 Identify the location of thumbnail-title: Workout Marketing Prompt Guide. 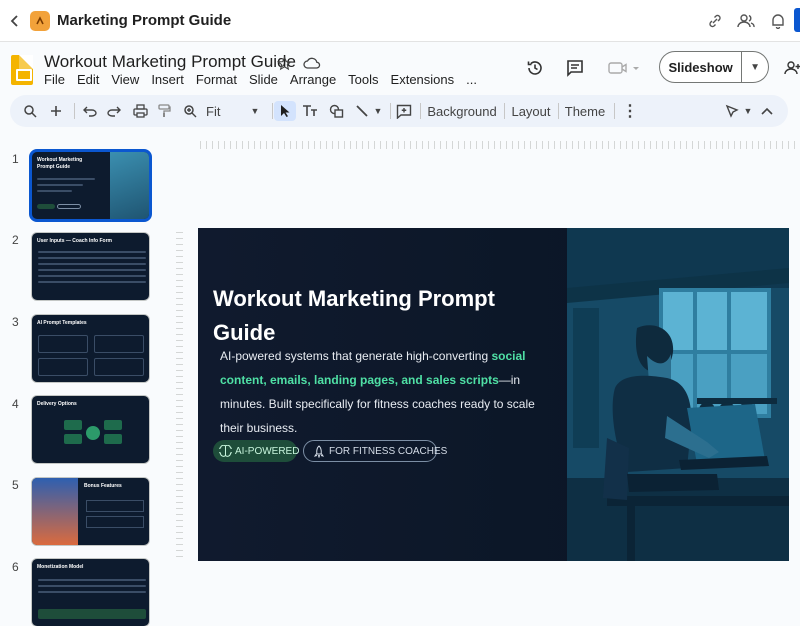
(60, 163).